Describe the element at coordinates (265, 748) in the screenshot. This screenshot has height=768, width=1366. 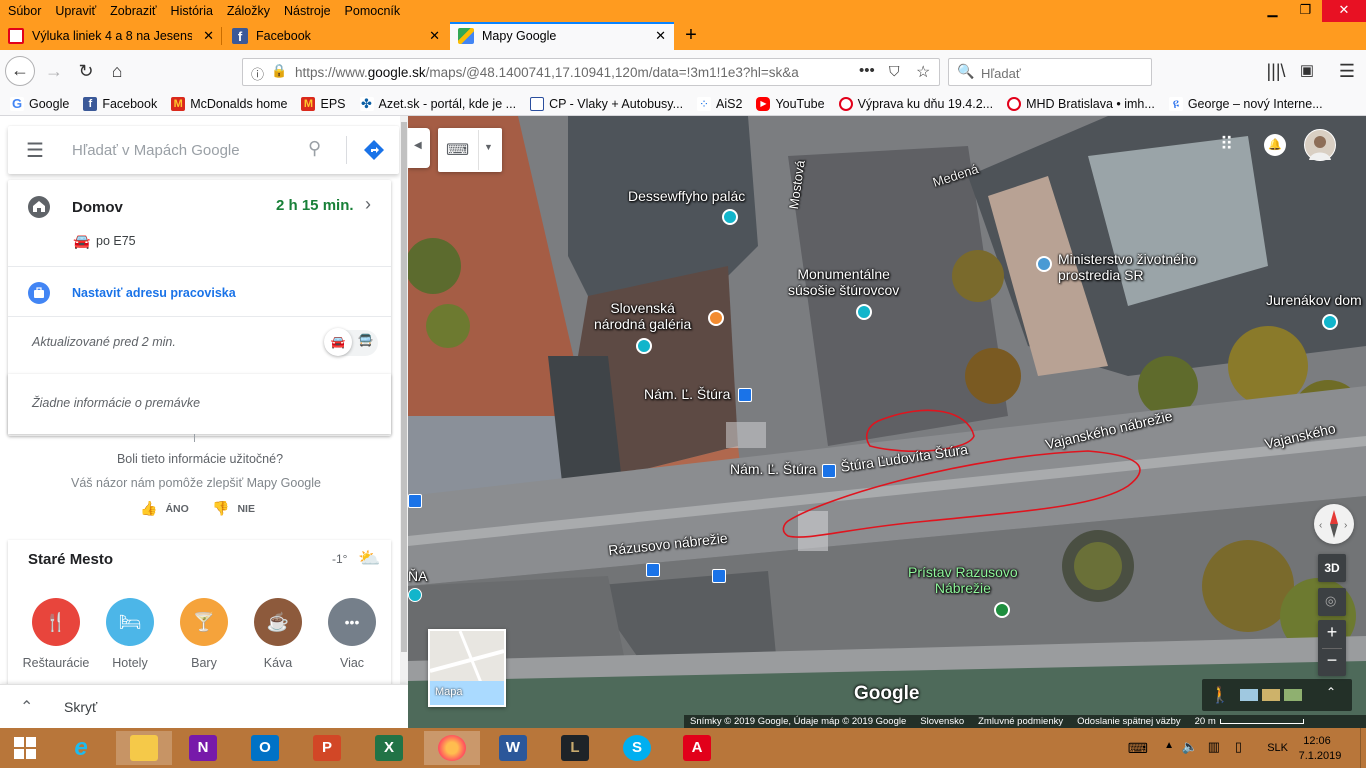
I see `taskbar-outlook: O` at that location.